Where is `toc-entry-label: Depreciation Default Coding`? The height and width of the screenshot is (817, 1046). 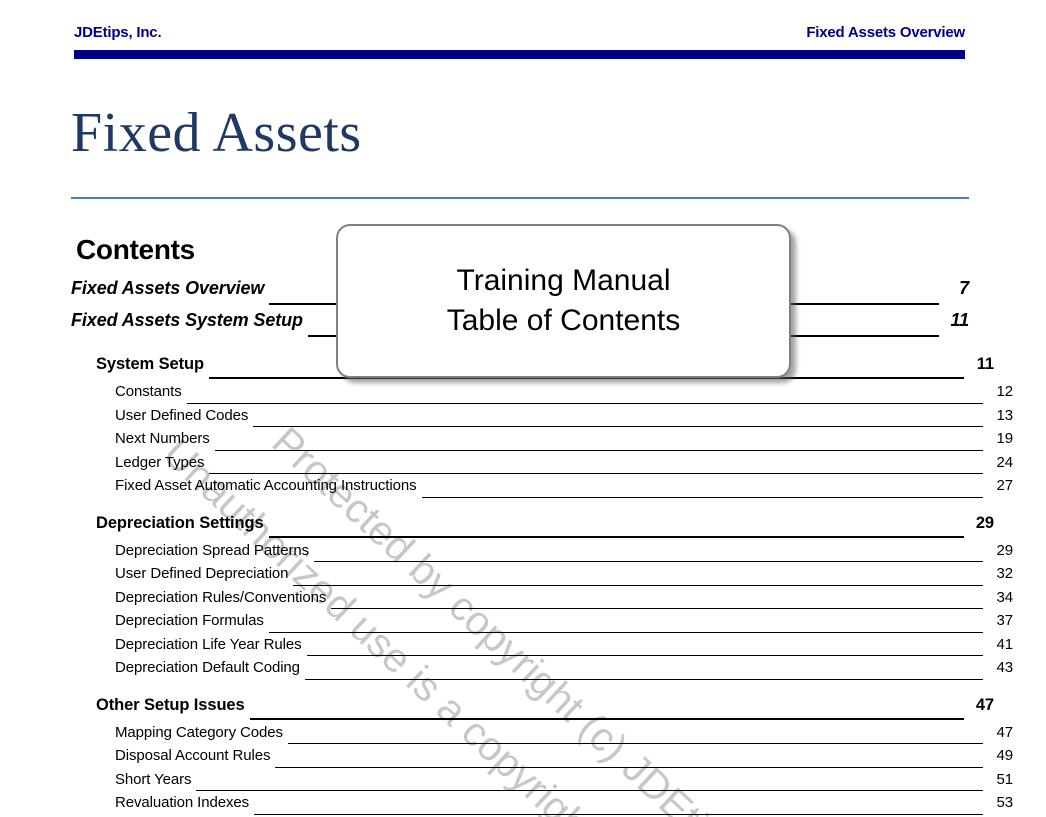
toc-entry-label: Depreciation Default Coding is located at coordinates (207, 667).